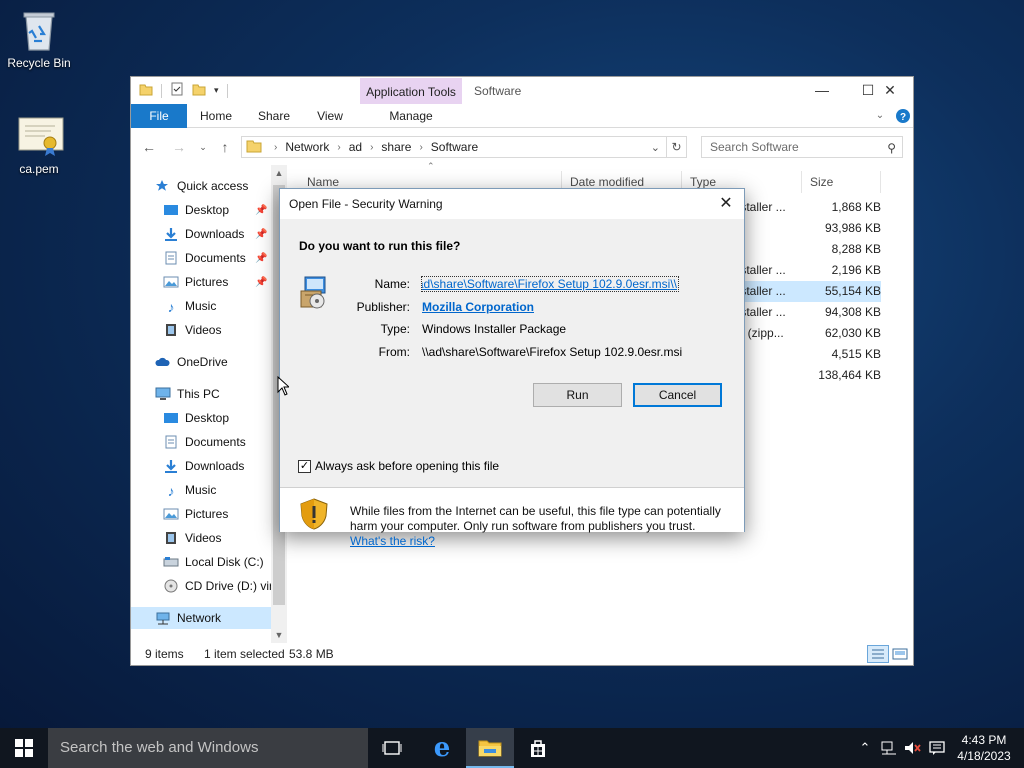  What do you see at coordinates (865, 748) in the screenshot?
I see `show-hidden-icons-chevron-icon: ⌃` at bounding box center [865, 748].